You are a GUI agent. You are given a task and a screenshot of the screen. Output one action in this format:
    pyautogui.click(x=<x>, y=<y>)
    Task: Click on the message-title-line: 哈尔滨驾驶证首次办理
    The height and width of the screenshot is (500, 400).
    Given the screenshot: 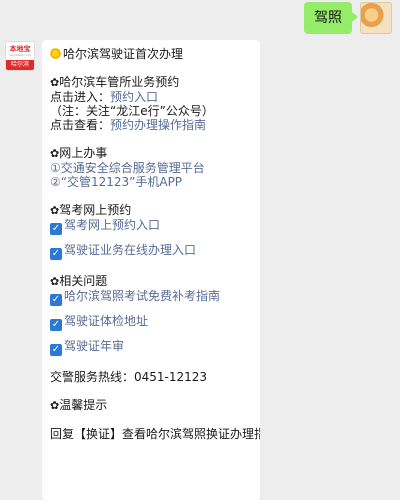 What is the action you would take?
    pyautogui.click(x=151, y=54)
    